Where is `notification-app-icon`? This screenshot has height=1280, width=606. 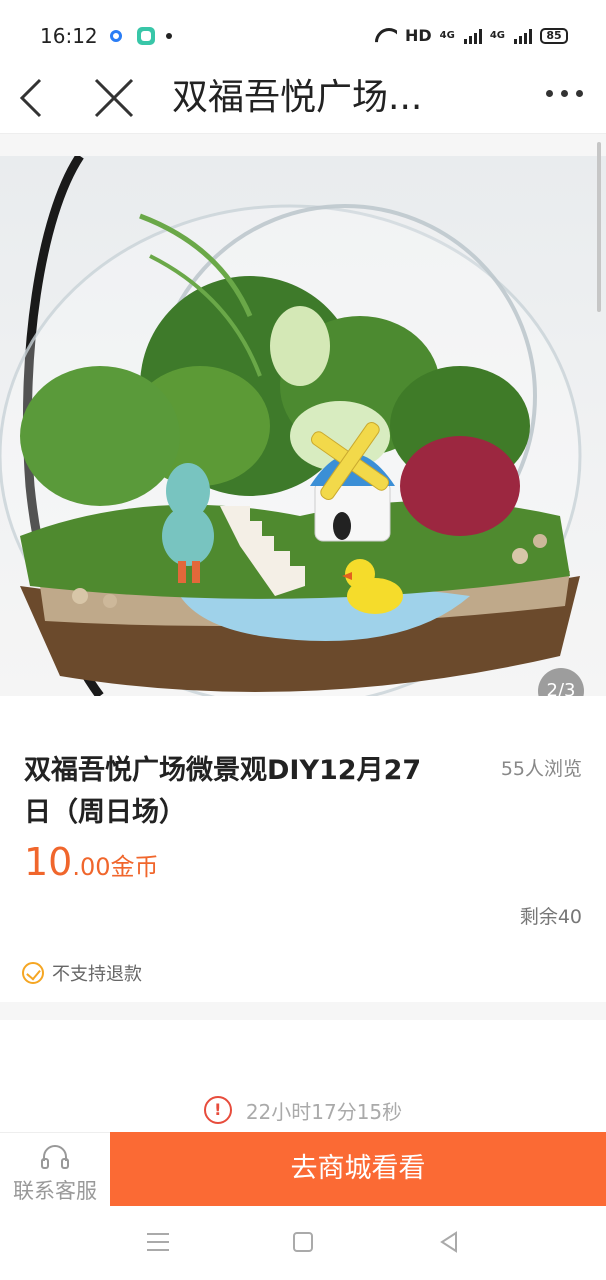
notification-app-icon is located at coordinates (116, 36).